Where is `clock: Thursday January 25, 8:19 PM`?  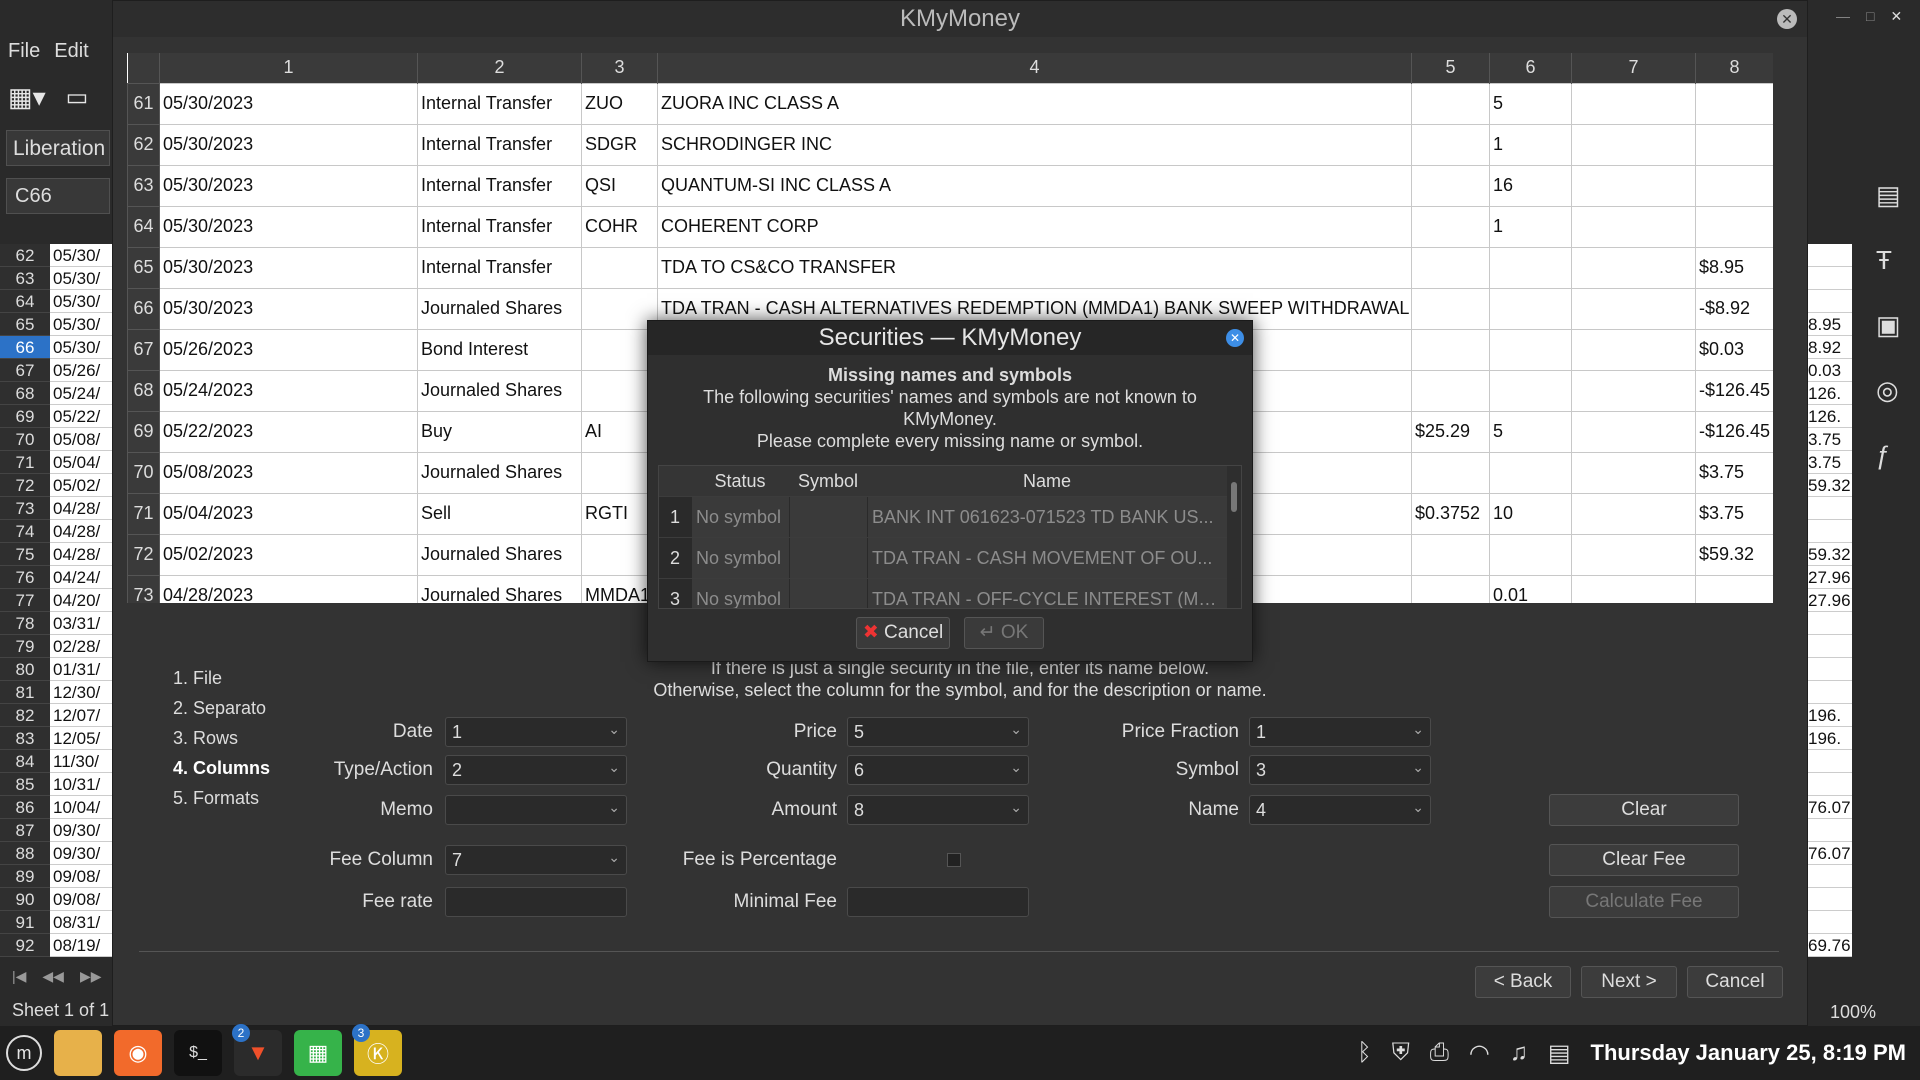 clock: Thursday January 25, 8:19 PM is located at coordinates (1748, 1053).